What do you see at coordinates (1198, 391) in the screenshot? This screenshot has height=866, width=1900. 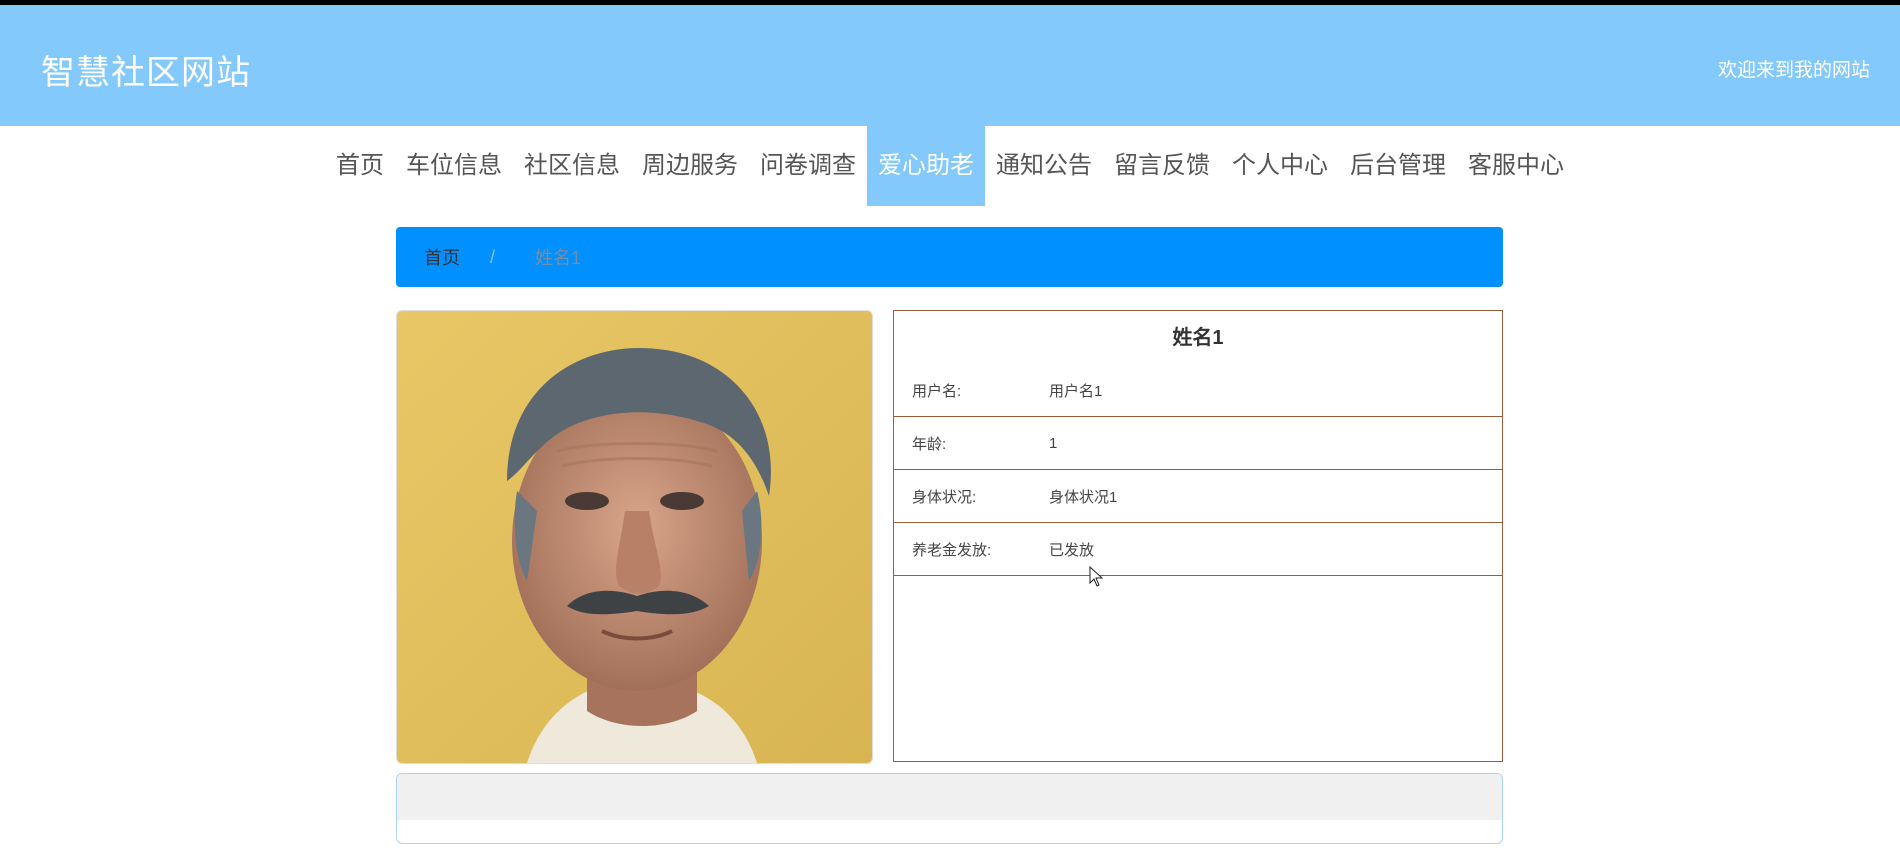 I see `detail-row-username: 用户名: 用户名1` at bounding box center [1198, 391].